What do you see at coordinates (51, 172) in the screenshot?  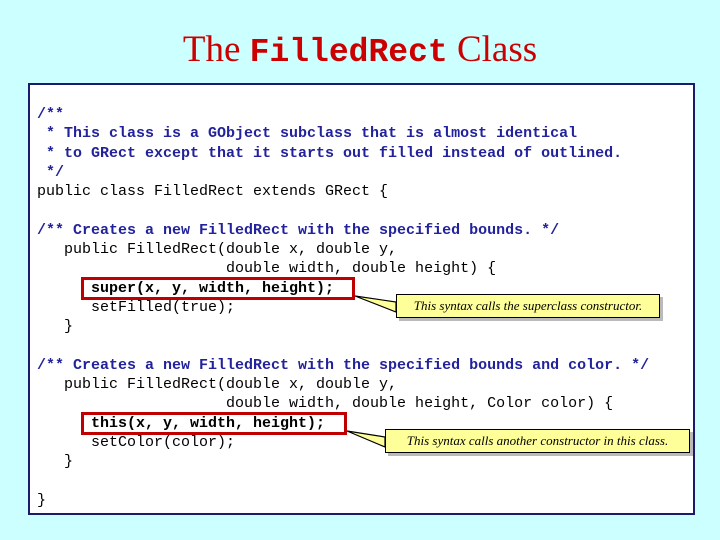 I see `code-line-l04: */` at bounding box center [51, 172].